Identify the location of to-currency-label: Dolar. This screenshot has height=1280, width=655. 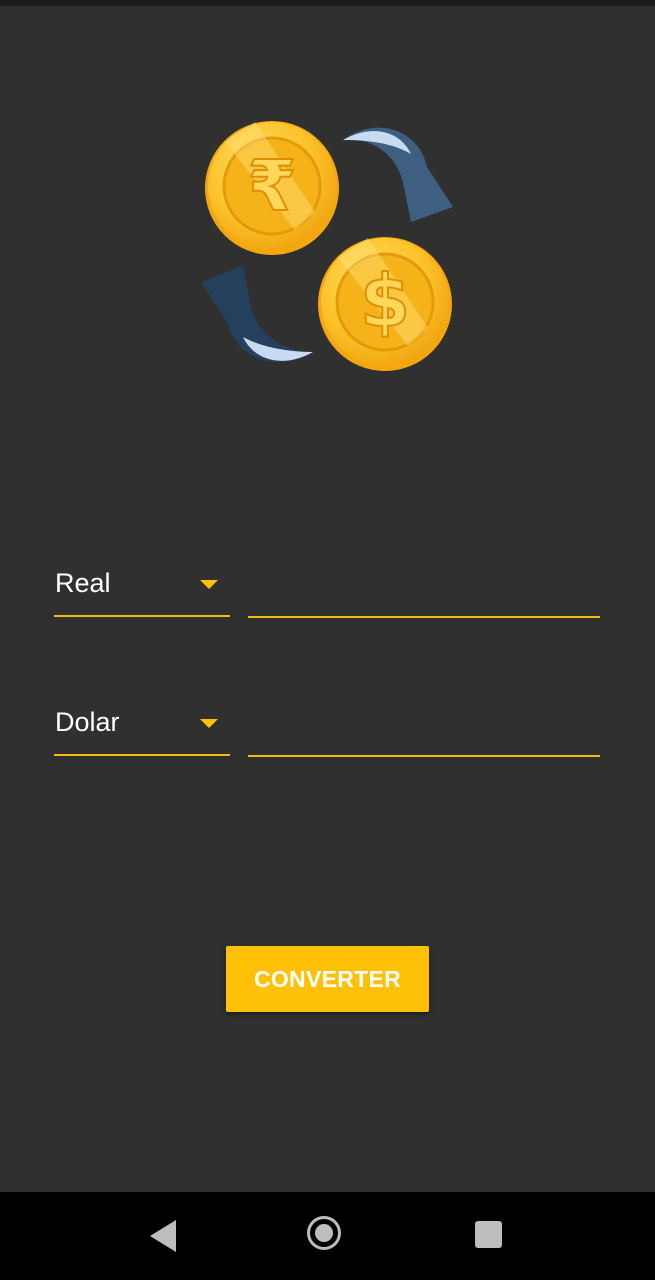
(87, 722).